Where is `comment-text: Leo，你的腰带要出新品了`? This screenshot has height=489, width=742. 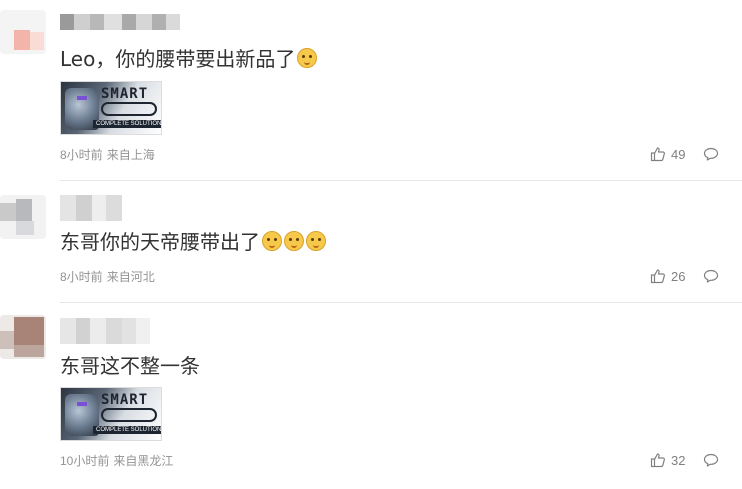 comment-text: Leo，你的腰带要出新品了 is located at coordinates (189, 59).